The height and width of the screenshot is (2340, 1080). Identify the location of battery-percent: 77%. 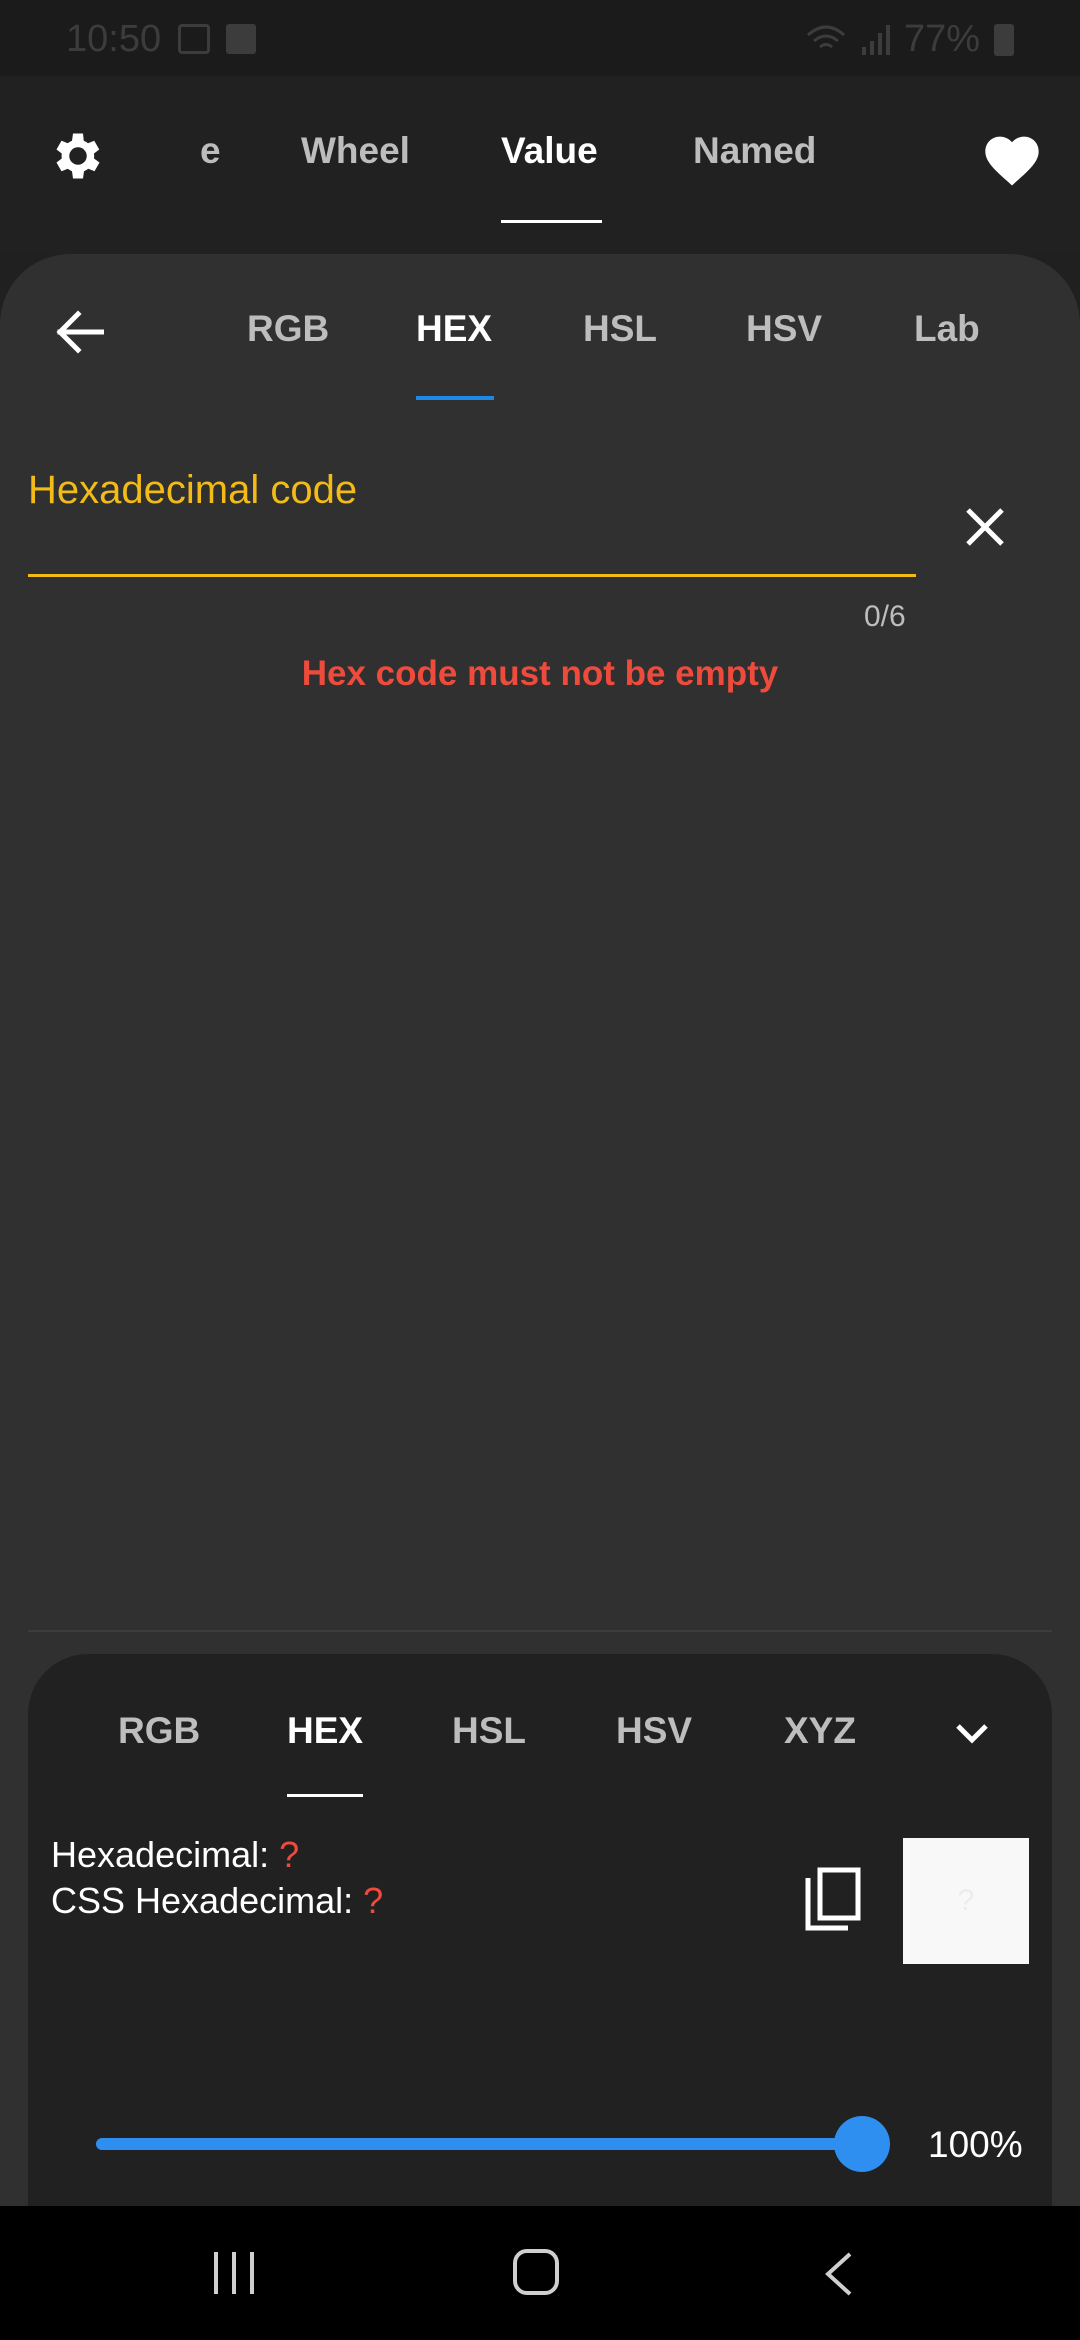
(941, 39).